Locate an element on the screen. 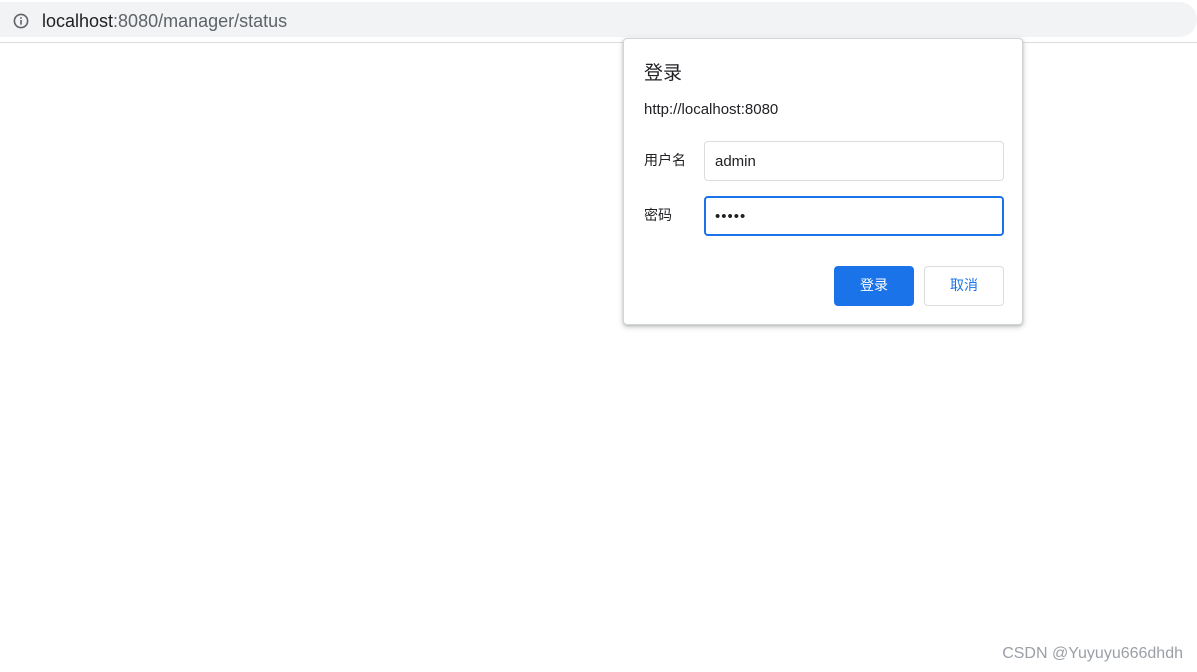  password-label: 密码 is located at coordinates (658, 216).